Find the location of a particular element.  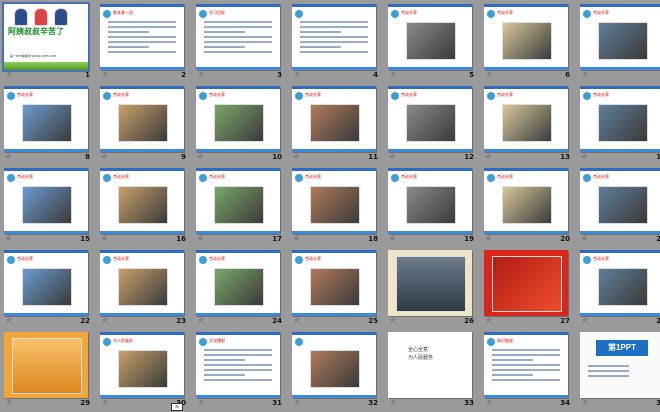

slide-thumbnail-cell: 学习目标 ☆ 3 is located at coordinates (242, 44).